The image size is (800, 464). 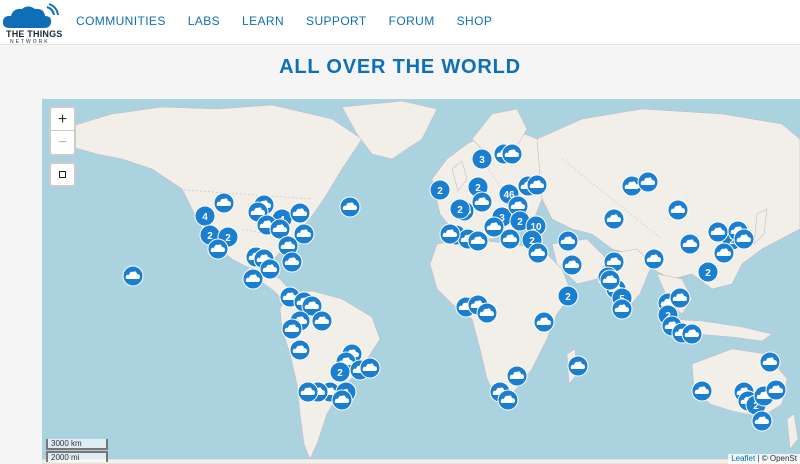 What do you see at coordinates (412, 21) in the screenshot?
I see `nav-forum: FORUM` at bounding box center [412, 21].